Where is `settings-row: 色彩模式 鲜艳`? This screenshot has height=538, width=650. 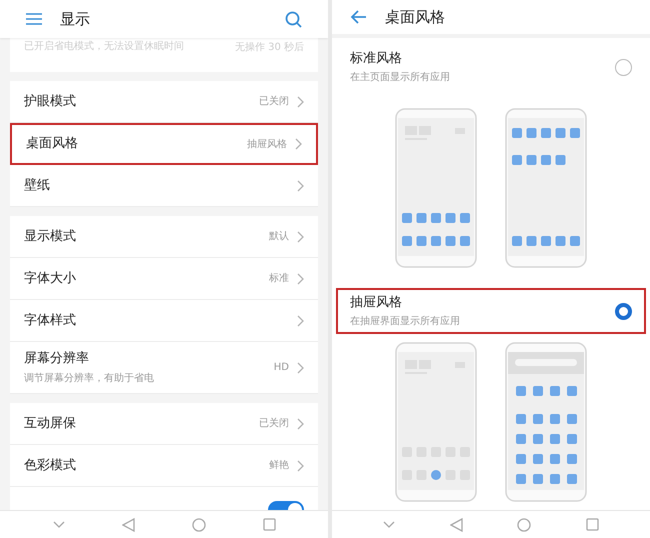 settings-row: 色彩模式 鲜艳 is located at coordinates (164, 466).